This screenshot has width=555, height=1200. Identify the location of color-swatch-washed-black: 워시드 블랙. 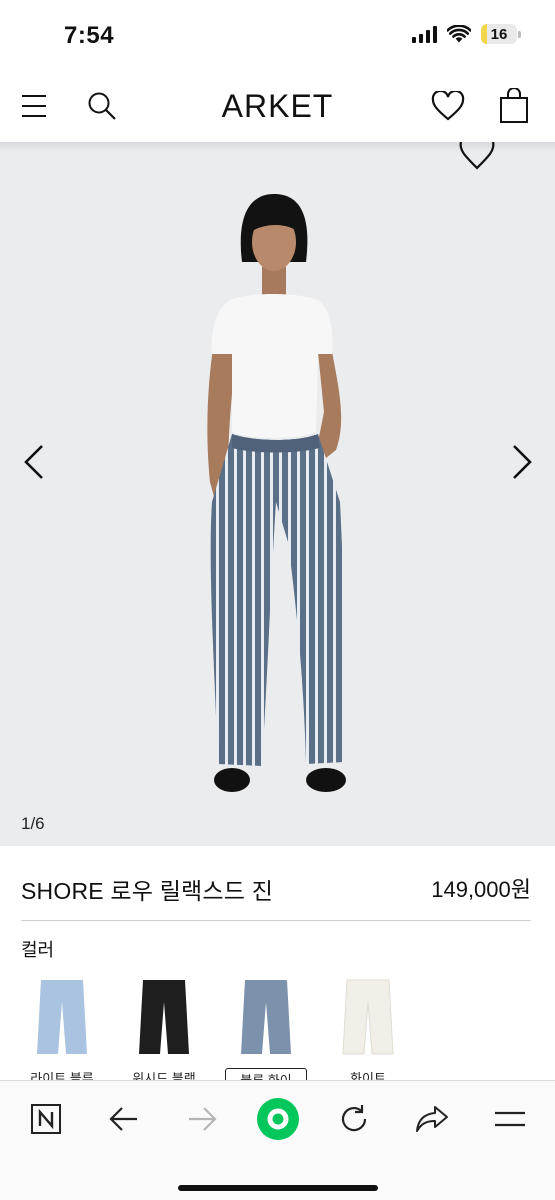
(164, 1030).